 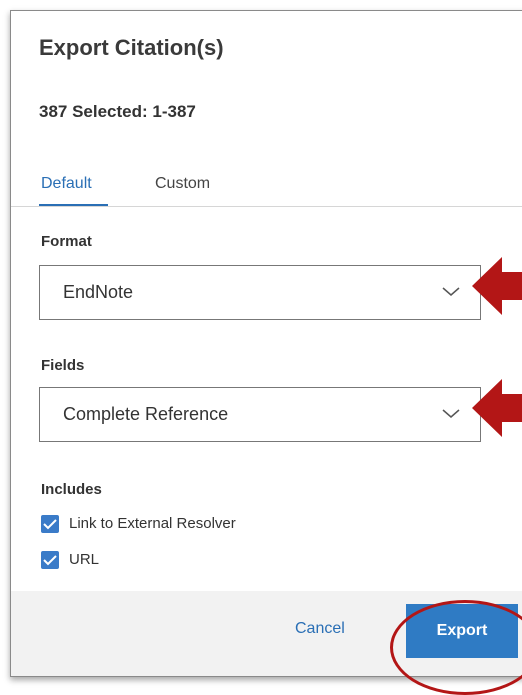 What do you see at coordinates (131, 47) in the screenshot?
I see `dialog-title: Export Citation(s)` at bounding box center [131, 47].